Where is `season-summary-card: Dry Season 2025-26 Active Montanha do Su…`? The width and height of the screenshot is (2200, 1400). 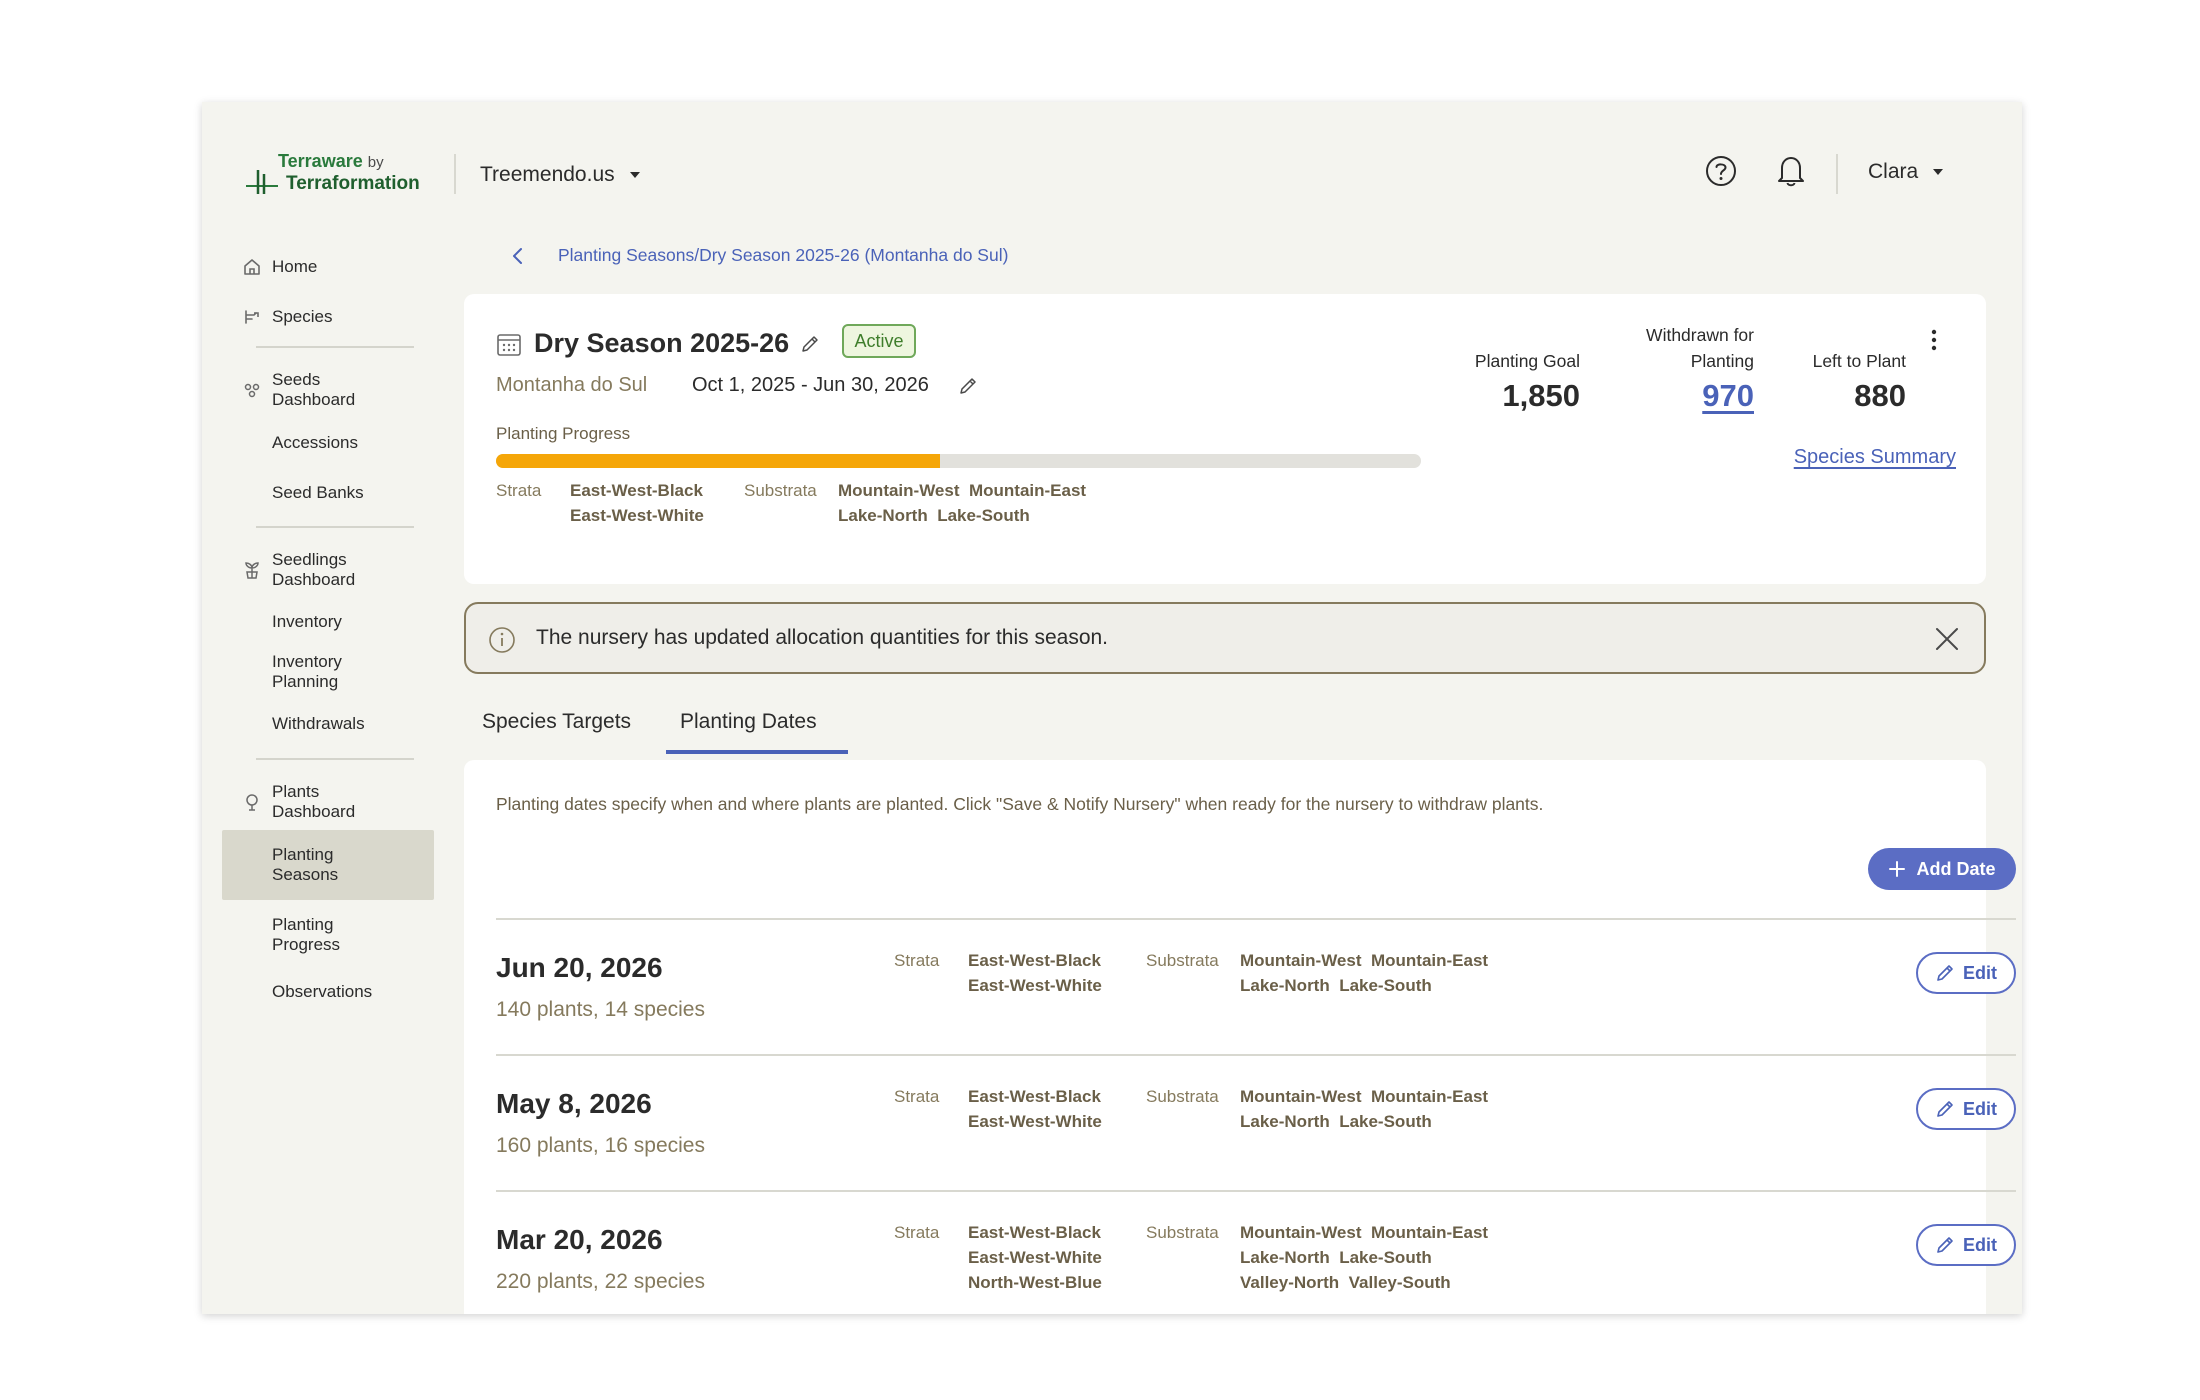
season-summary-card: Dry Season 2025-26 Active Montanha do Su… is located at coordinates (1225, 439).